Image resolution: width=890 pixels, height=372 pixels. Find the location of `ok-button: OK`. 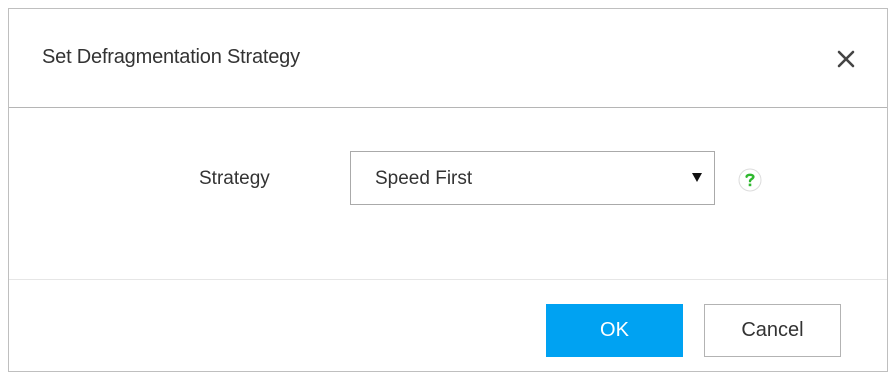

ok-button: OK is located at coordinates (614, 330).